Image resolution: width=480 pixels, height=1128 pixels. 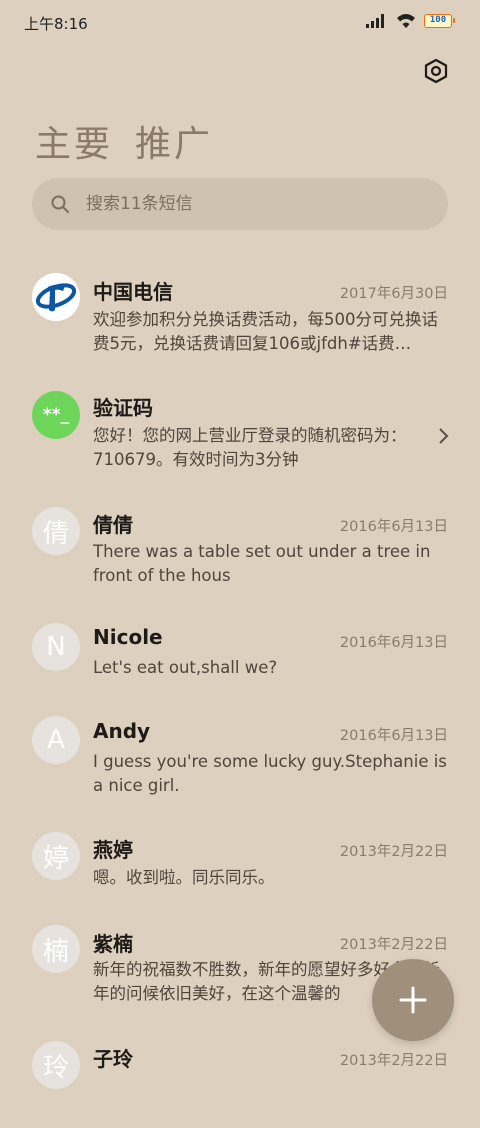 I want to click on status-icons: 100, so click(x=410, y=21).